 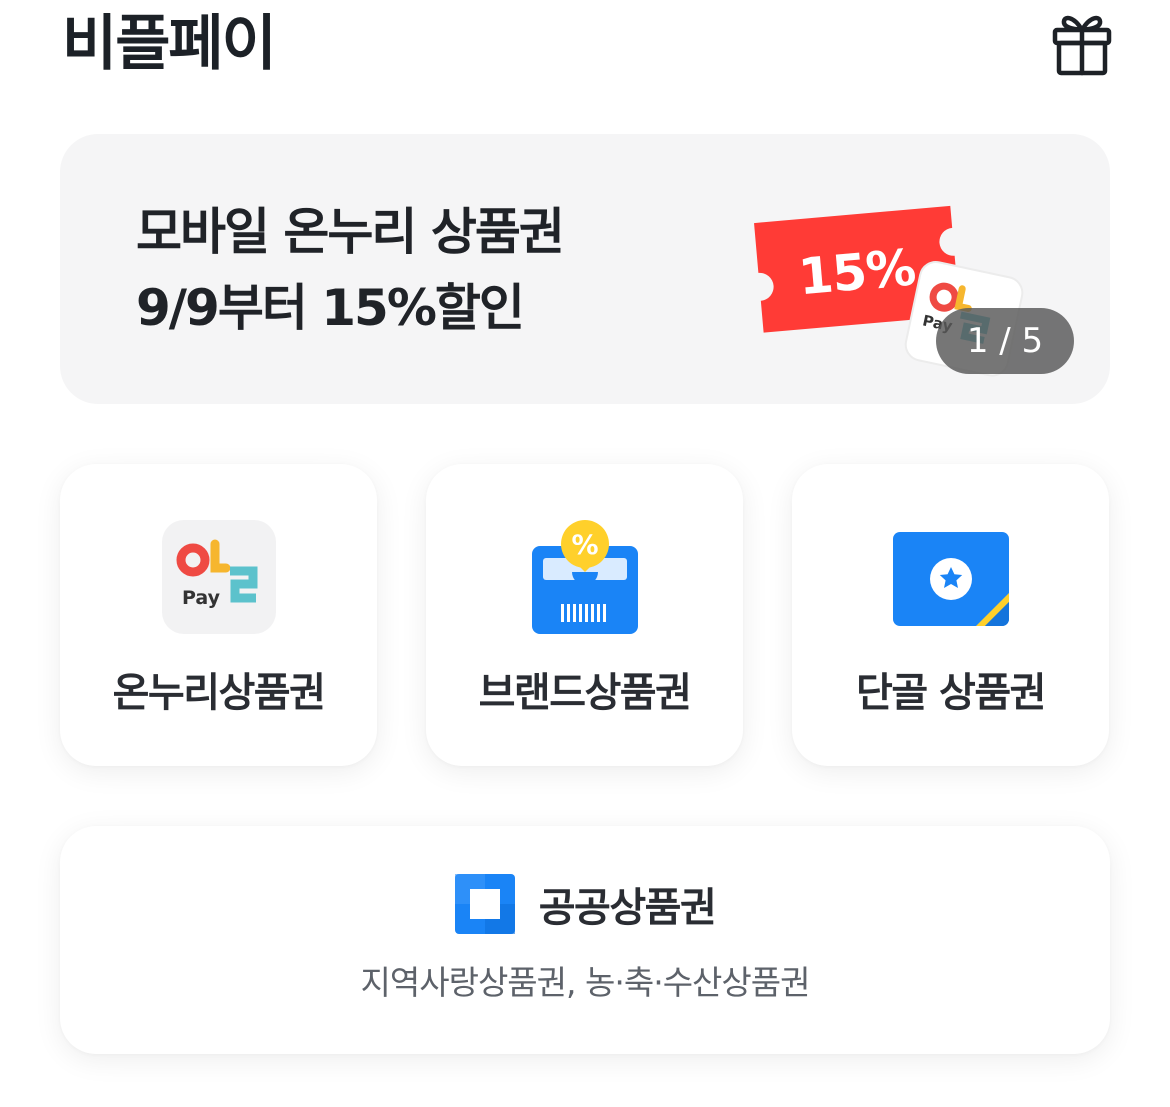 I want to click on gift-icon, so click(x=1082, y=45).